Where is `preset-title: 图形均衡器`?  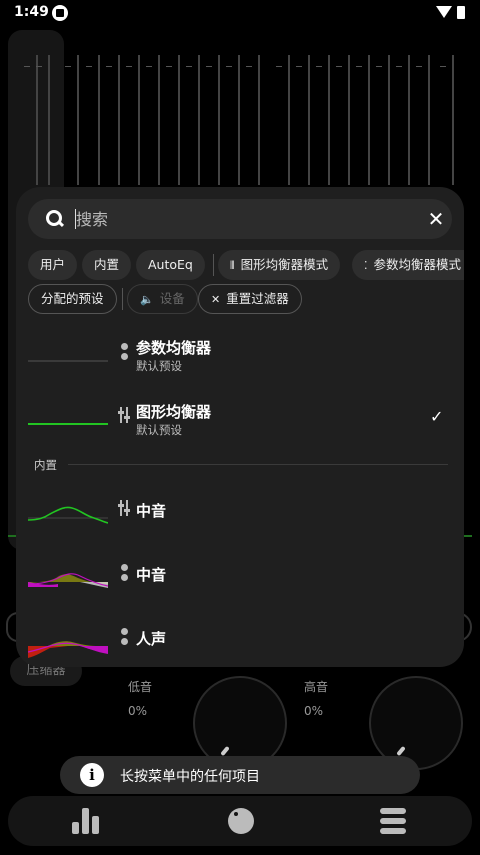 preset-title: 图形均衡器 is located at coordinates (174, 412).